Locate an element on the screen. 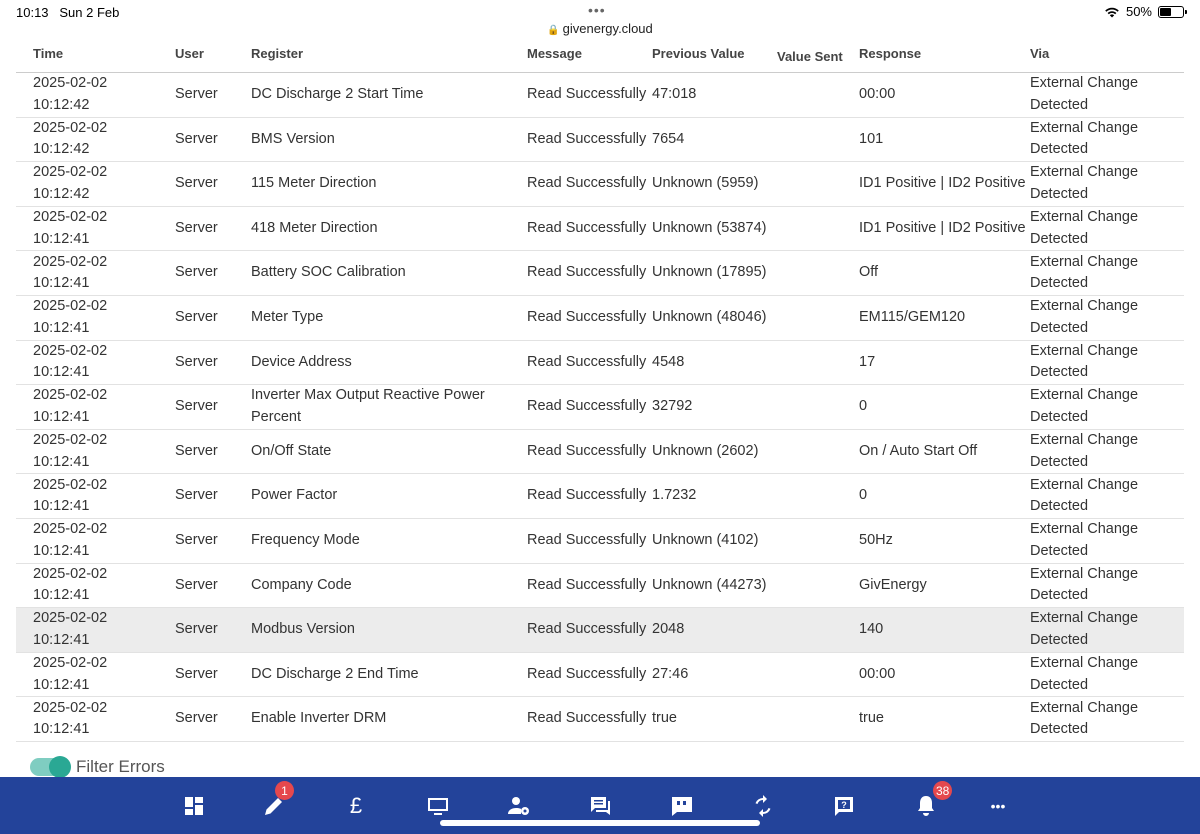 The height and width of the screenshot is (834, 1200). sync-icon is located at coordinates (763, 806).